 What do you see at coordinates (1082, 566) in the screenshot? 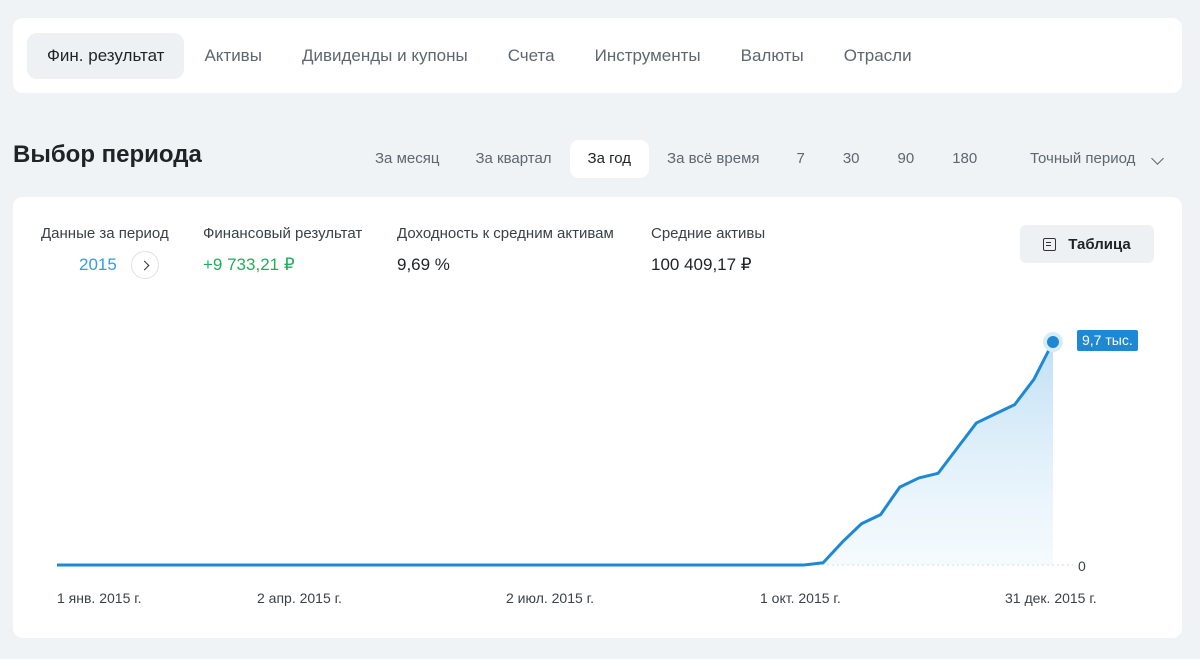
I see `y-tick-label: 0` at bounding box center [1082, 566].